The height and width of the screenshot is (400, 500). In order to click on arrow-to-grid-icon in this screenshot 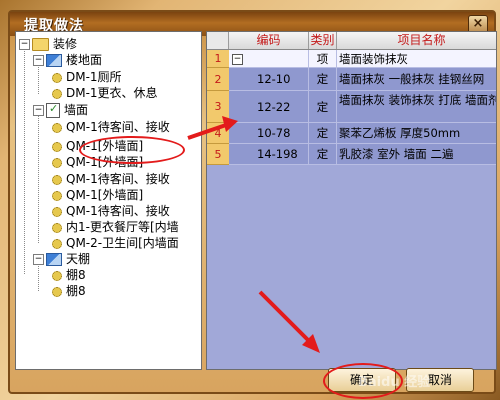, I will do `click(212, 128)`.